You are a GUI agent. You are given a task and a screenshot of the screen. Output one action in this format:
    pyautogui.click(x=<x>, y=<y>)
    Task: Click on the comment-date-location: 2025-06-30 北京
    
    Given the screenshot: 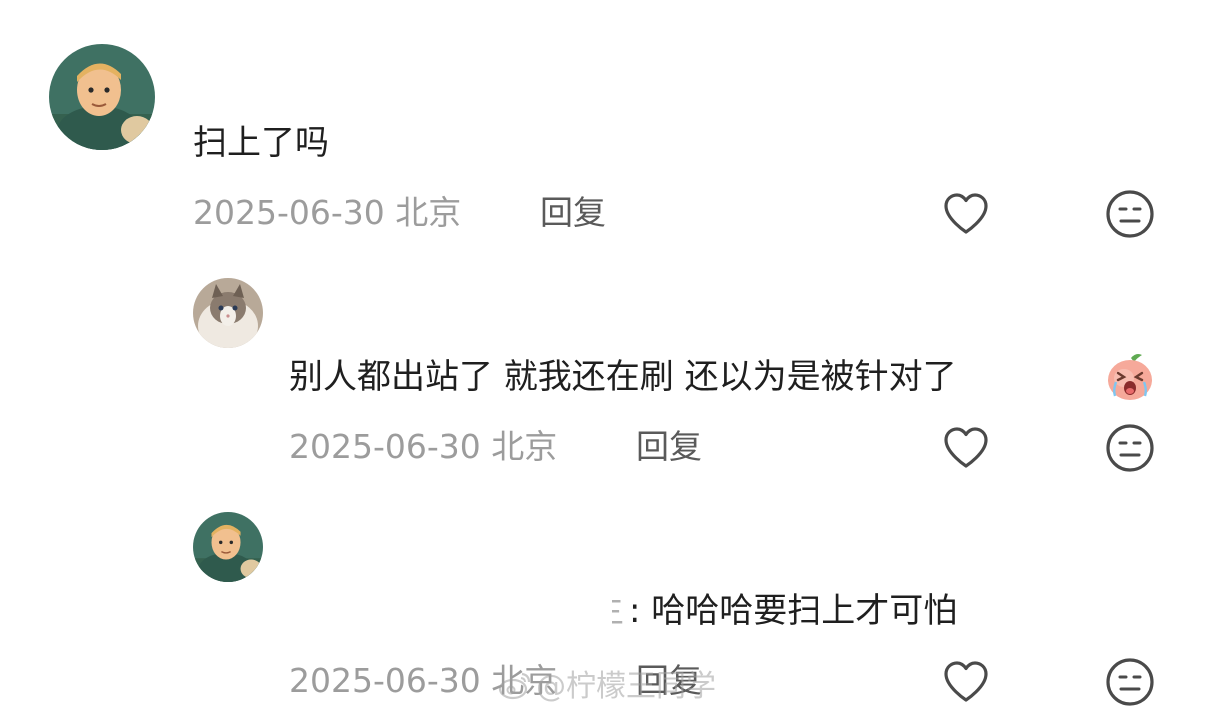 What is the action you would take?
    pyautogui.click(x=327, y=212)
    